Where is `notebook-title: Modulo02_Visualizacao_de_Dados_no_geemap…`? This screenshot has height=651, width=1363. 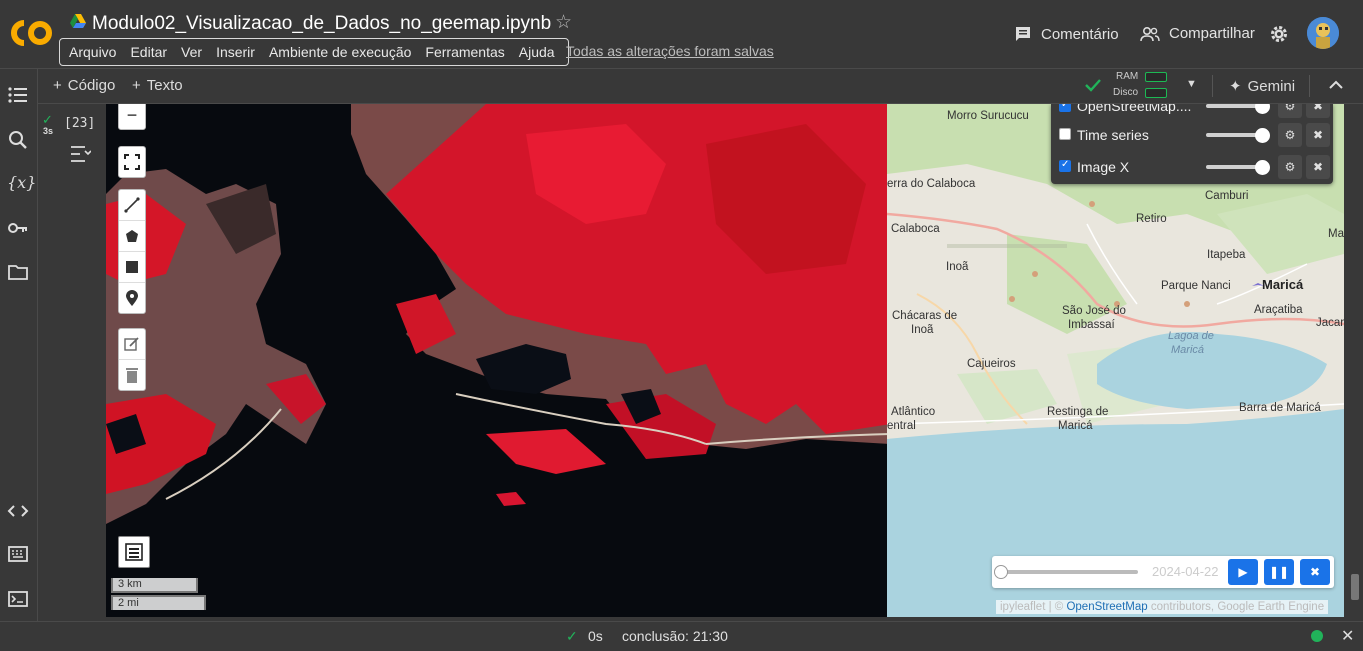 notebook-title: Modulo02_Visualizacao_de_Dados_no_geemap… is located at coordinates (321, 24).